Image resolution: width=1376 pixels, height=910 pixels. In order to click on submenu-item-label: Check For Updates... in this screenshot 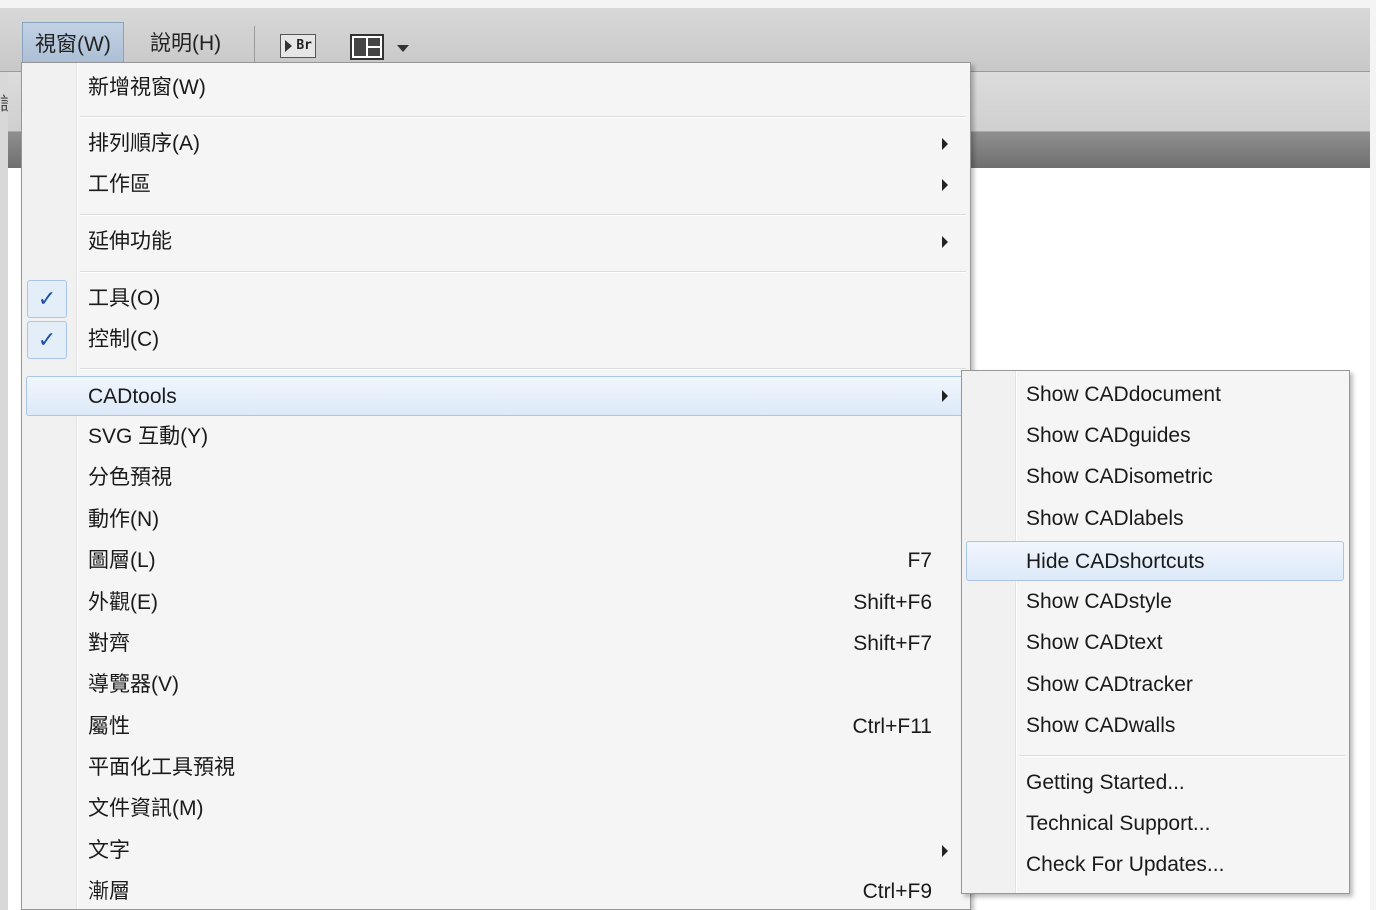, I will do `click(1125, 864)`.